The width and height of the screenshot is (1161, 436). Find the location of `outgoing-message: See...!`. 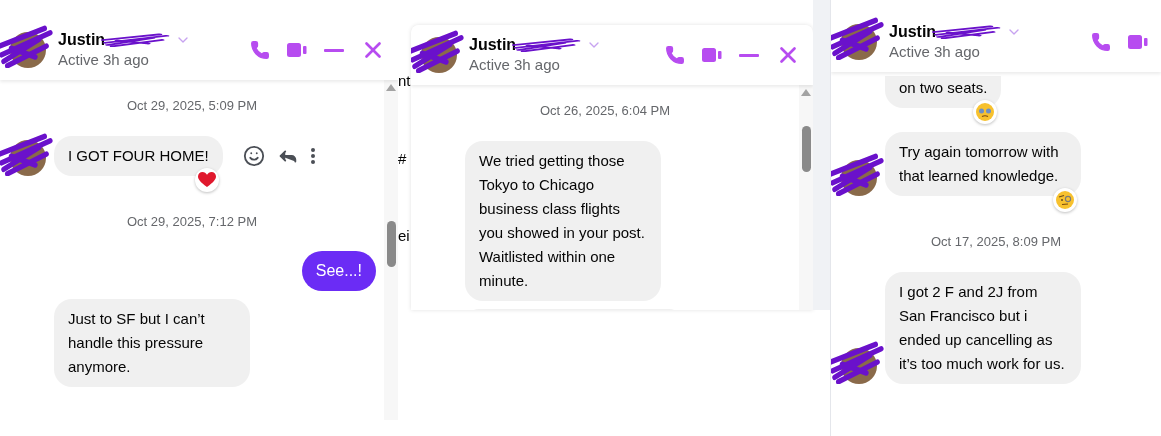

outgoing-message: See...! is located at coordinates (338, 271).